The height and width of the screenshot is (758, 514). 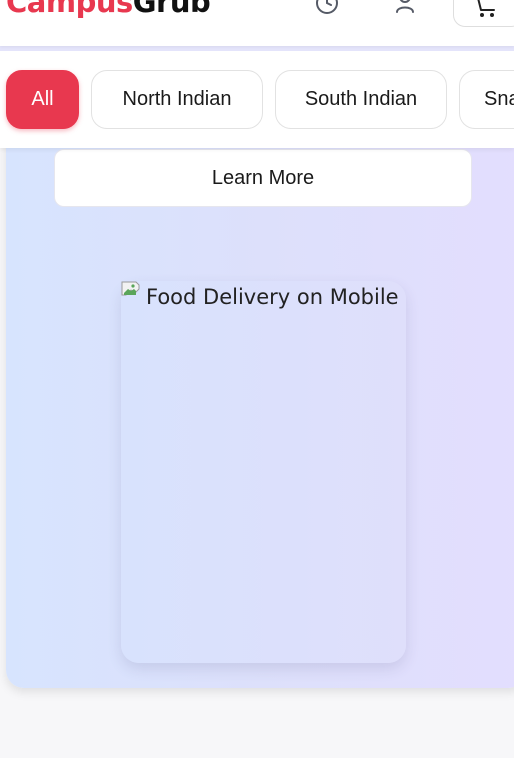 I want to click on brand-logo: CampusGrub, so click(x=108, y=9).